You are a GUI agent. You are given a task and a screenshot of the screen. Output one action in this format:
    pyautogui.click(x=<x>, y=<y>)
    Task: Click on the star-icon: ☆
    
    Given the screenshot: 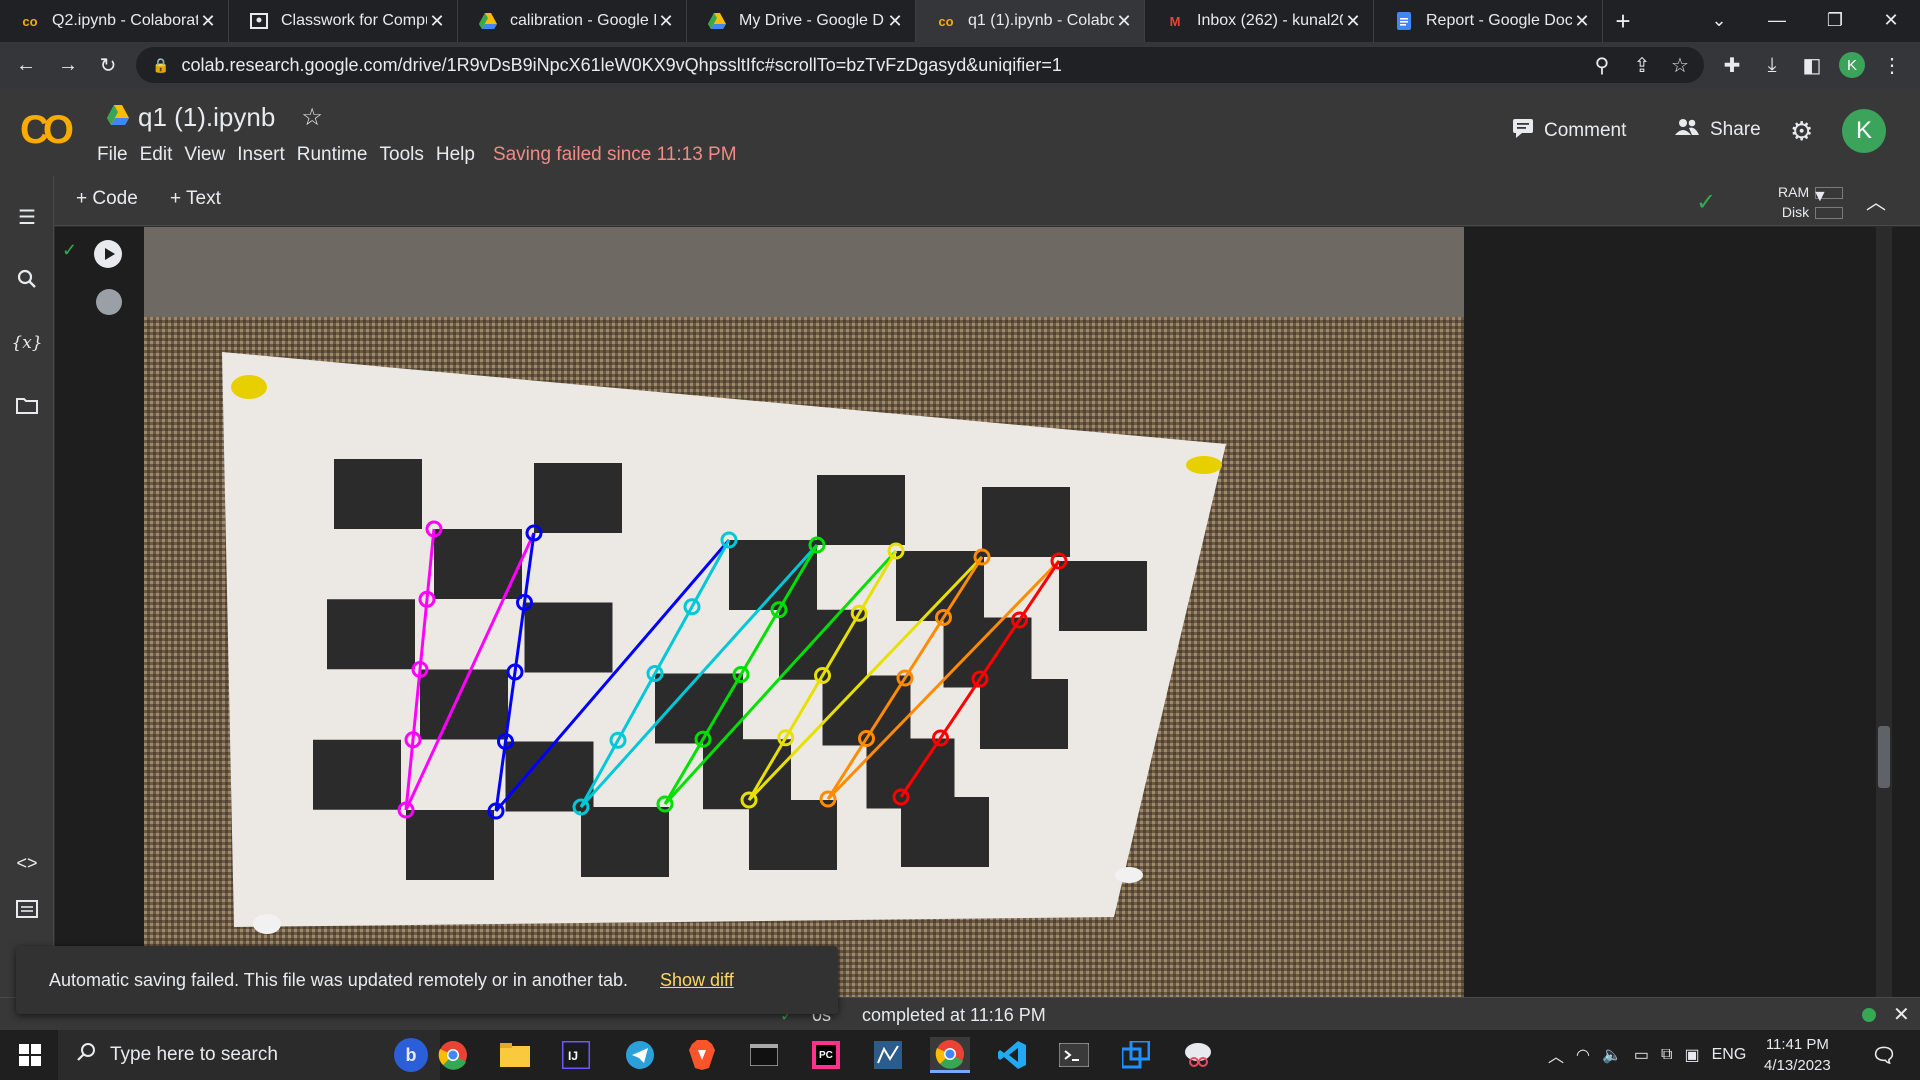 What is the action you would take?
    pyautogui.click(x=312, y=117)
    